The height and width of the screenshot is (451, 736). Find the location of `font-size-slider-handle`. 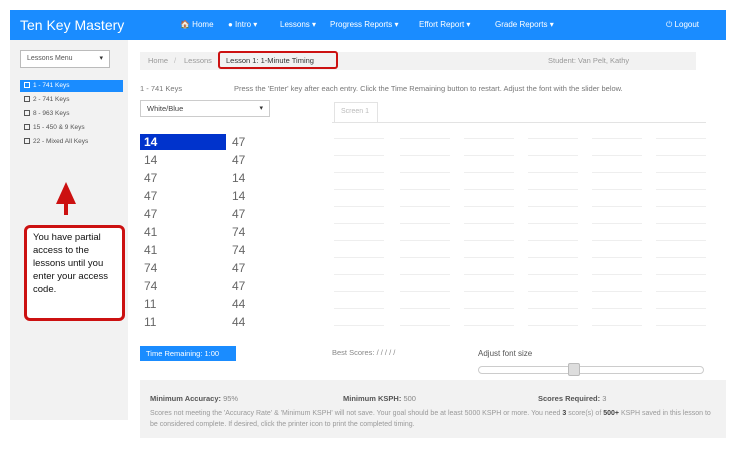

font-size-slider-handle is located at coordinates (573, 369).